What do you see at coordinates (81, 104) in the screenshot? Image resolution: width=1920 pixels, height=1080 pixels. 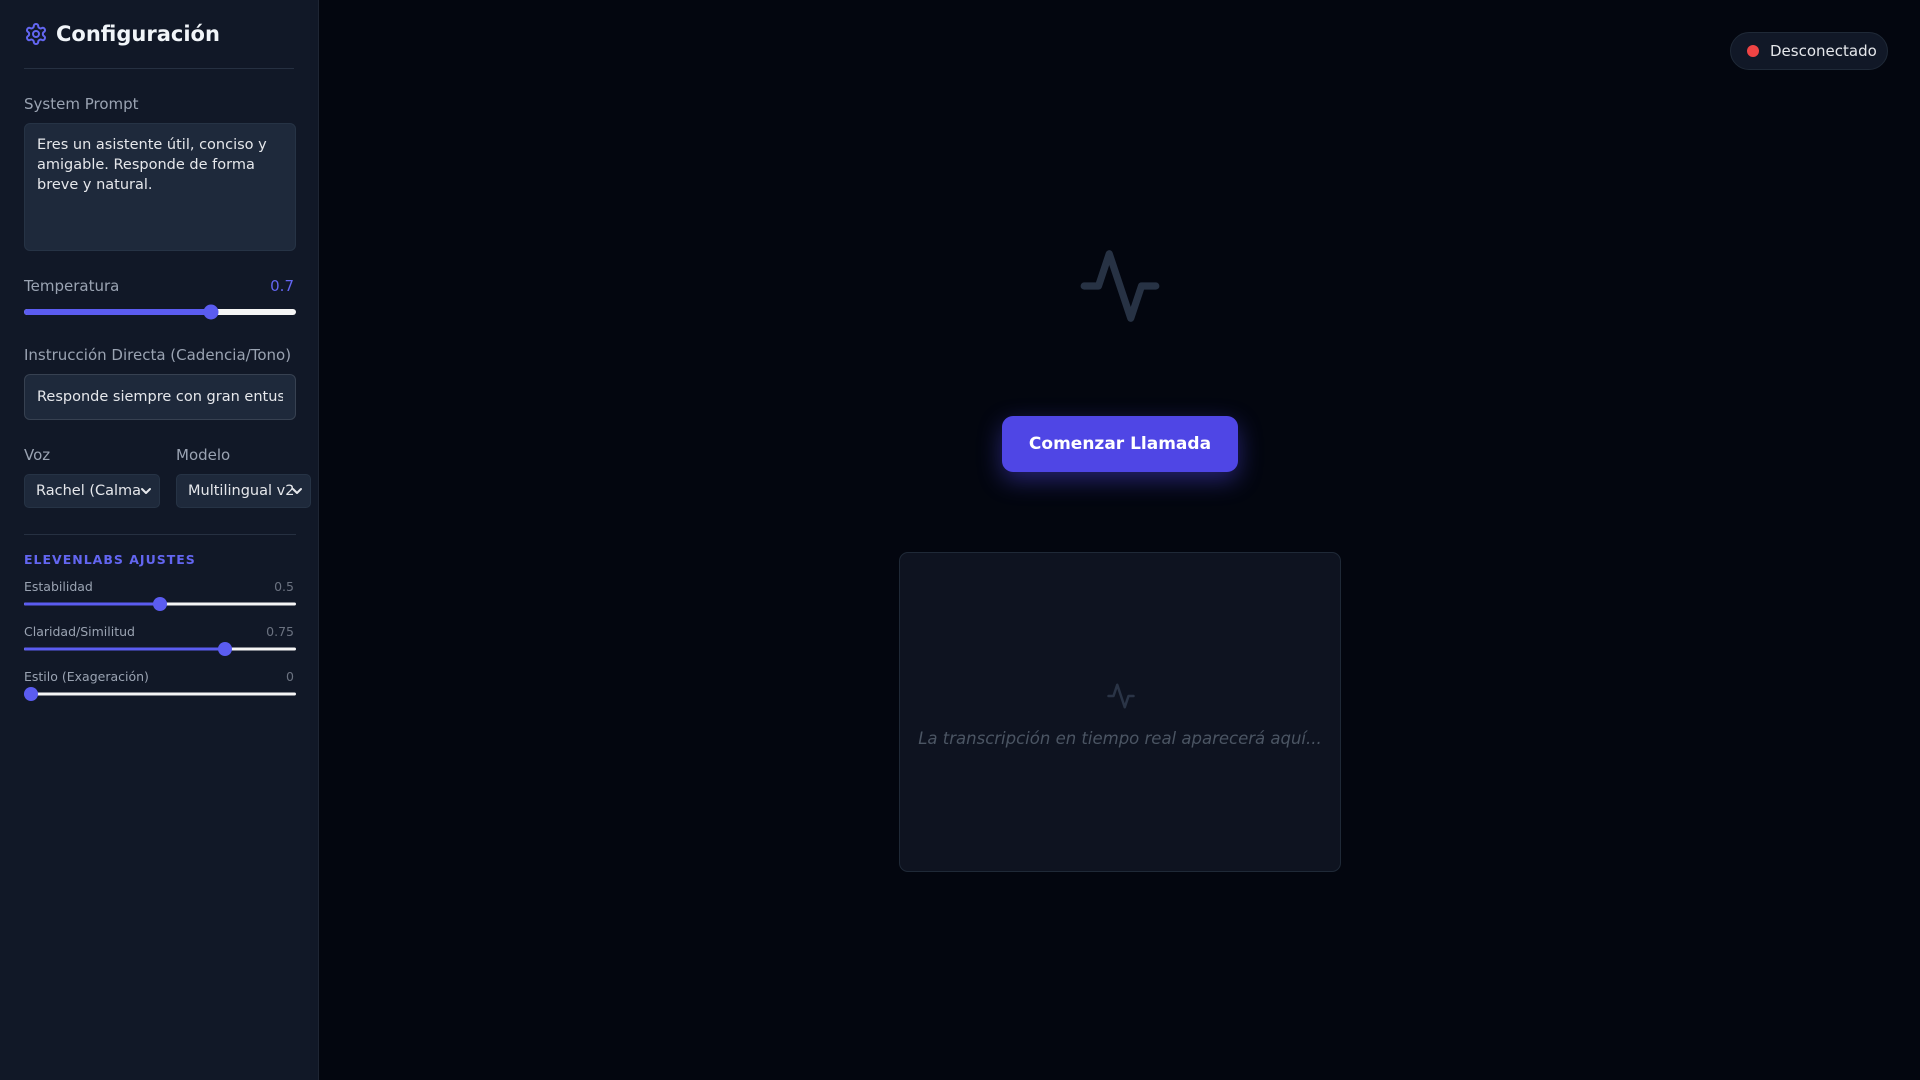 I see `system-prompt-label: System Prompt` at bounding box center [81, 104].